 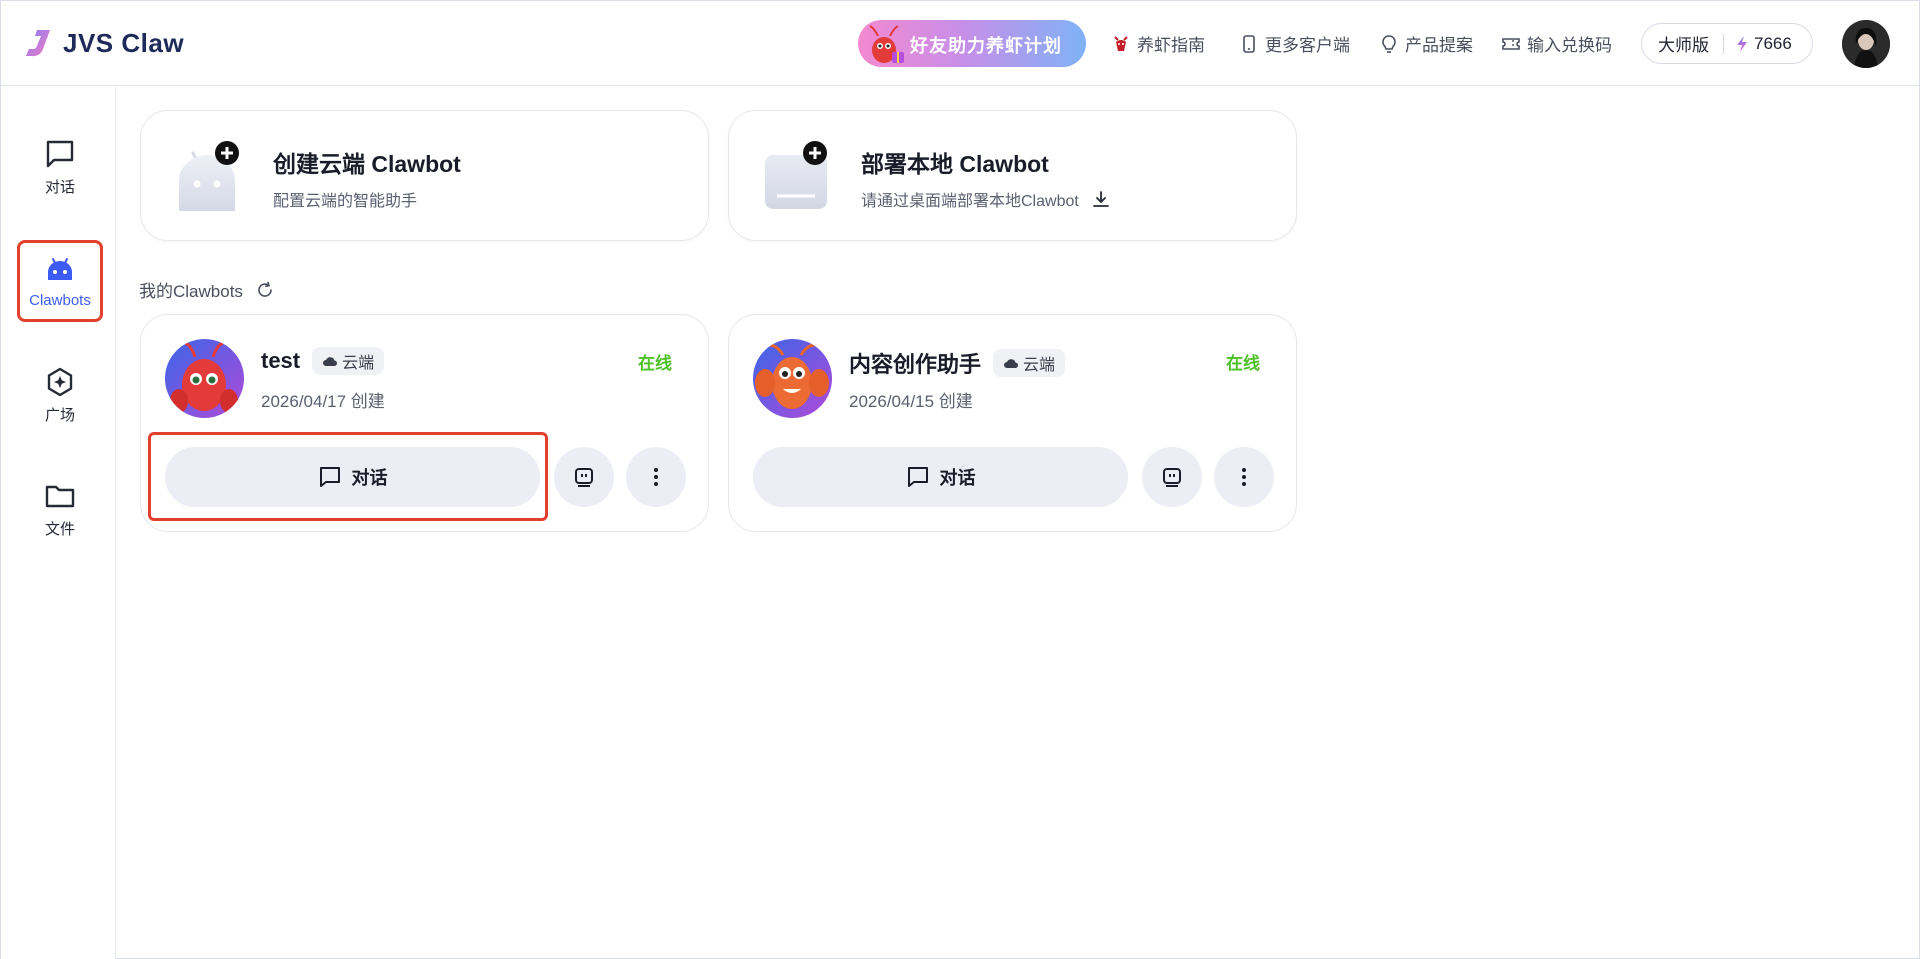 What do you see at coordinates (1723, 43) in the screenshot?
I see `plan-divider` at bounding box center [1723, 43].